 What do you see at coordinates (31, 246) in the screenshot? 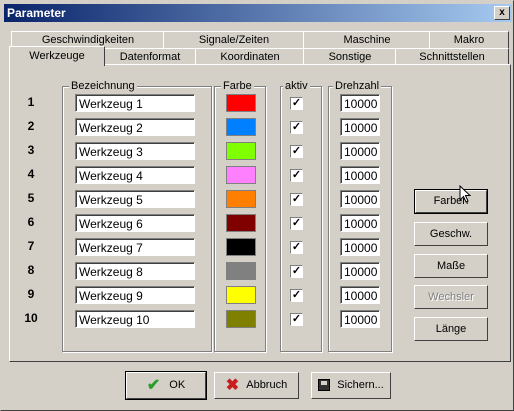
I see `row-number: 7` at bounding box center [31, 246].